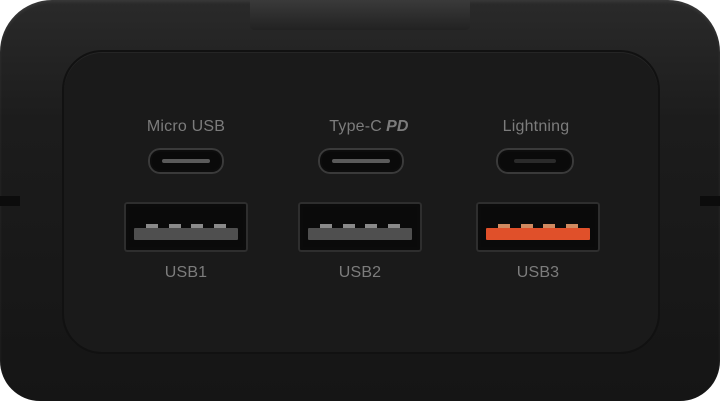 The height and width of the screenshot is (401, 720). Describe the element at coordinates (186, 234) in the screenshot. I see `usb1-tongue` at that location.